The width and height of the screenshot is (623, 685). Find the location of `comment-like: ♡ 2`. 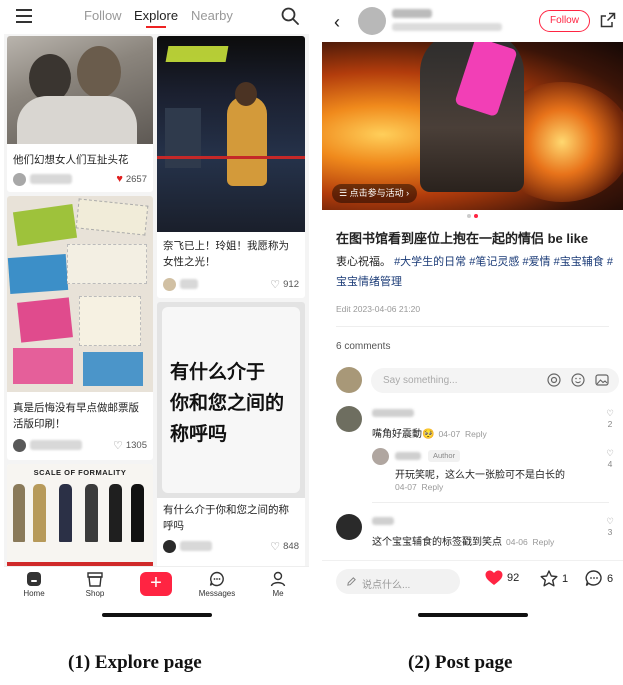

comment-like: ♡ 2 is located at coordinates (610, 418).